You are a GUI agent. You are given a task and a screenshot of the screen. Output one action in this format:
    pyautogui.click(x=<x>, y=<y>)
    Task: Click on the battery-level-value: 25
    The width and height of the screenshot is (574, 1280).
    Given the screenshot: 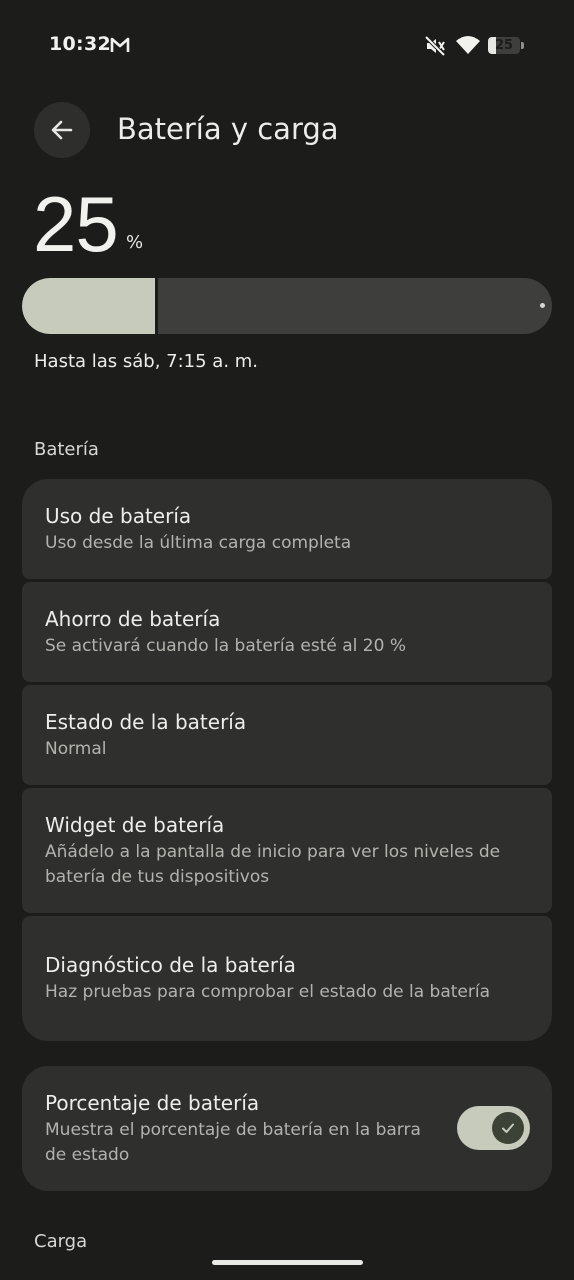 What is the action you would take?
    pyautogui.click(x=76, y=224)
    